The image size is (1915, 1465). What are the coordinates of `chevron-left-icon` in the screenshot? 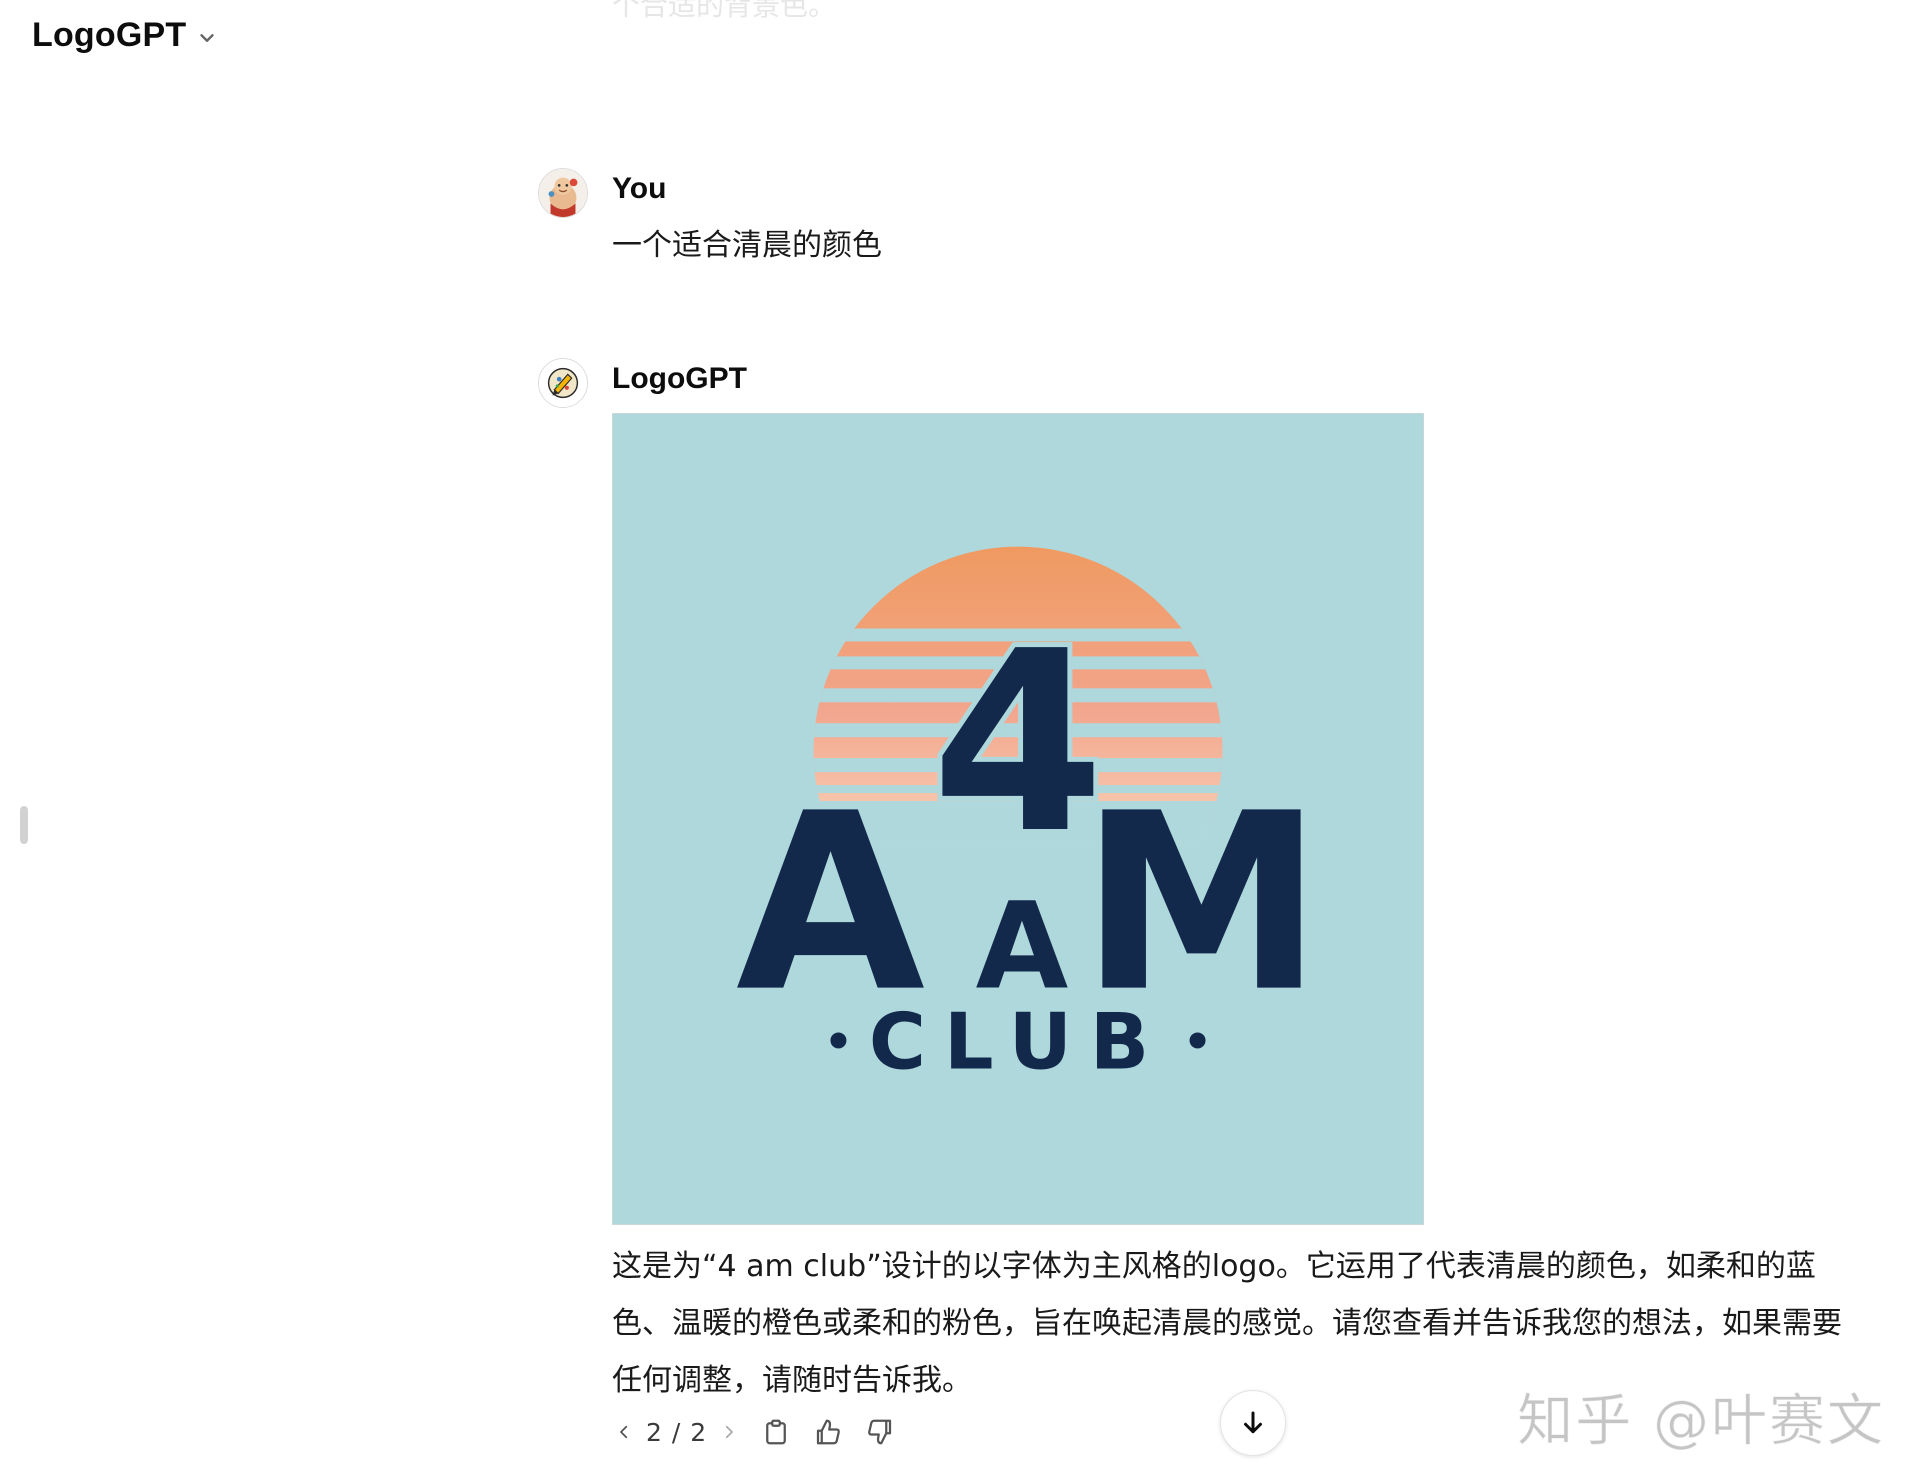 It's located at (624, 1432).